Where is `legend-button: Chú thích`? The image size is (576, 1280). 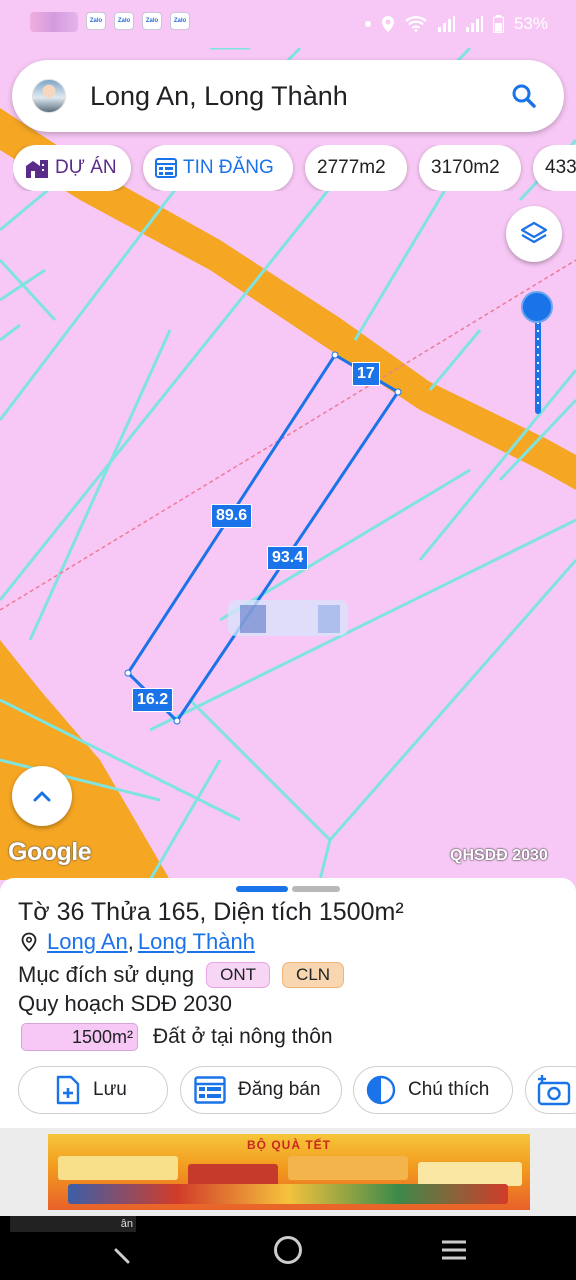
legend-button: Chú thích is located at coordinates (433, 1090).